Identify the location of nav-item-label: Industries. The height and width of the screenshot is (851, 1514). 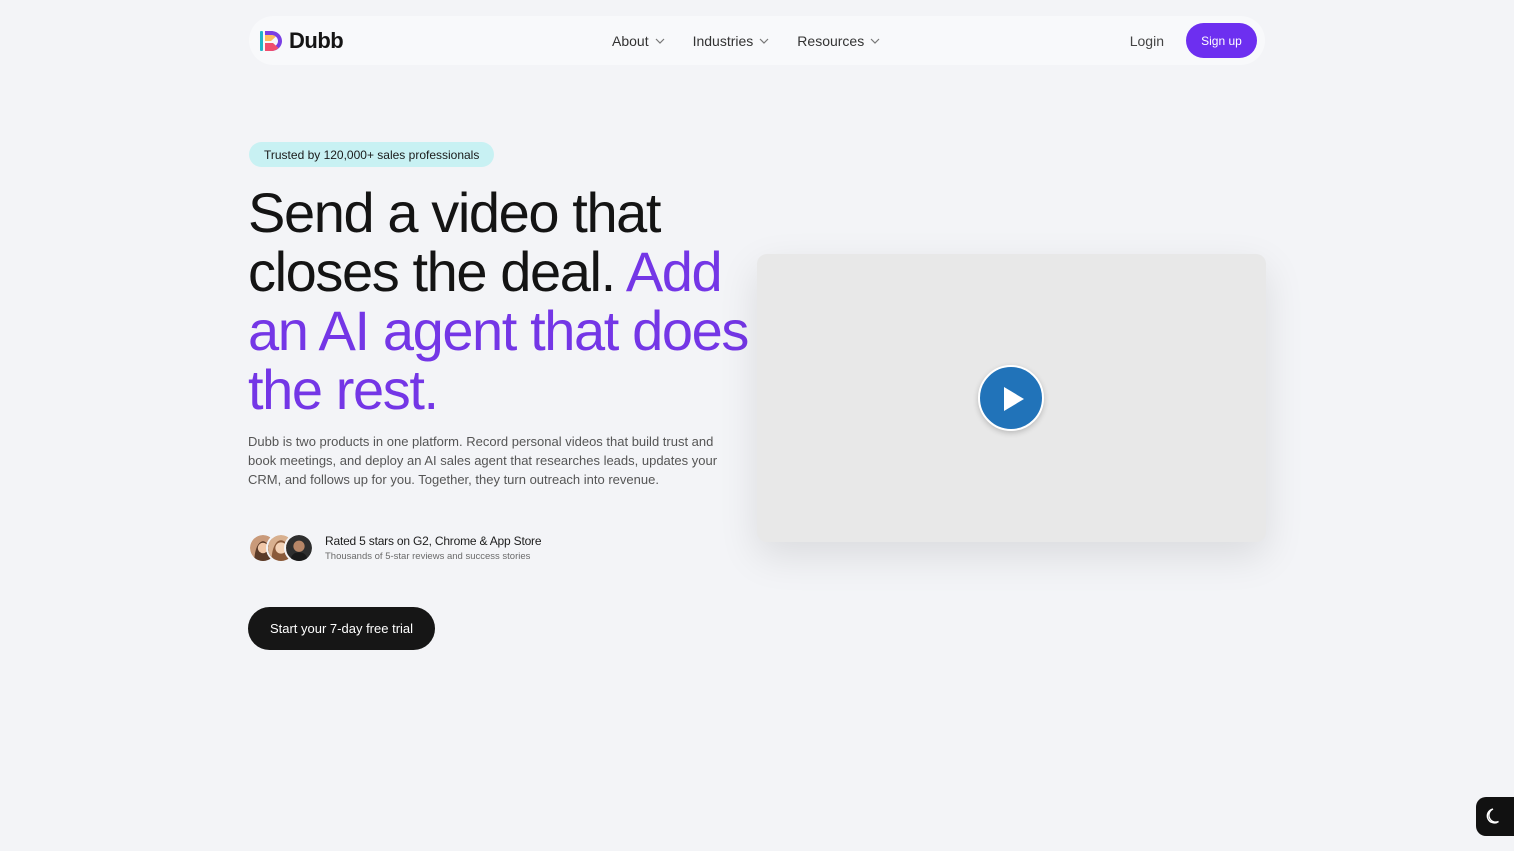
(723, 40).